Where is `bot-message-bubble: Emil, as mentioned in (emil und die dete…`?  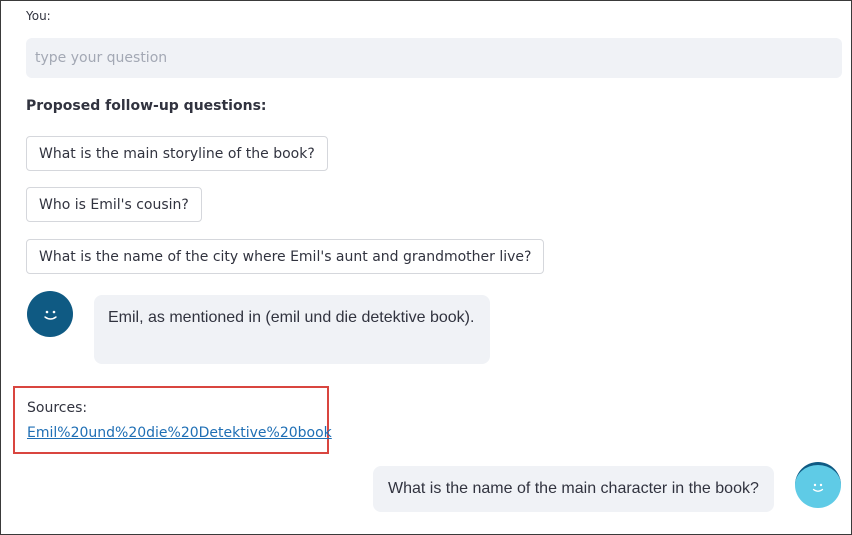 bot-message-bubble: Emil, as mentioned in (emil und die dete… is located at coordinates (292, 329).